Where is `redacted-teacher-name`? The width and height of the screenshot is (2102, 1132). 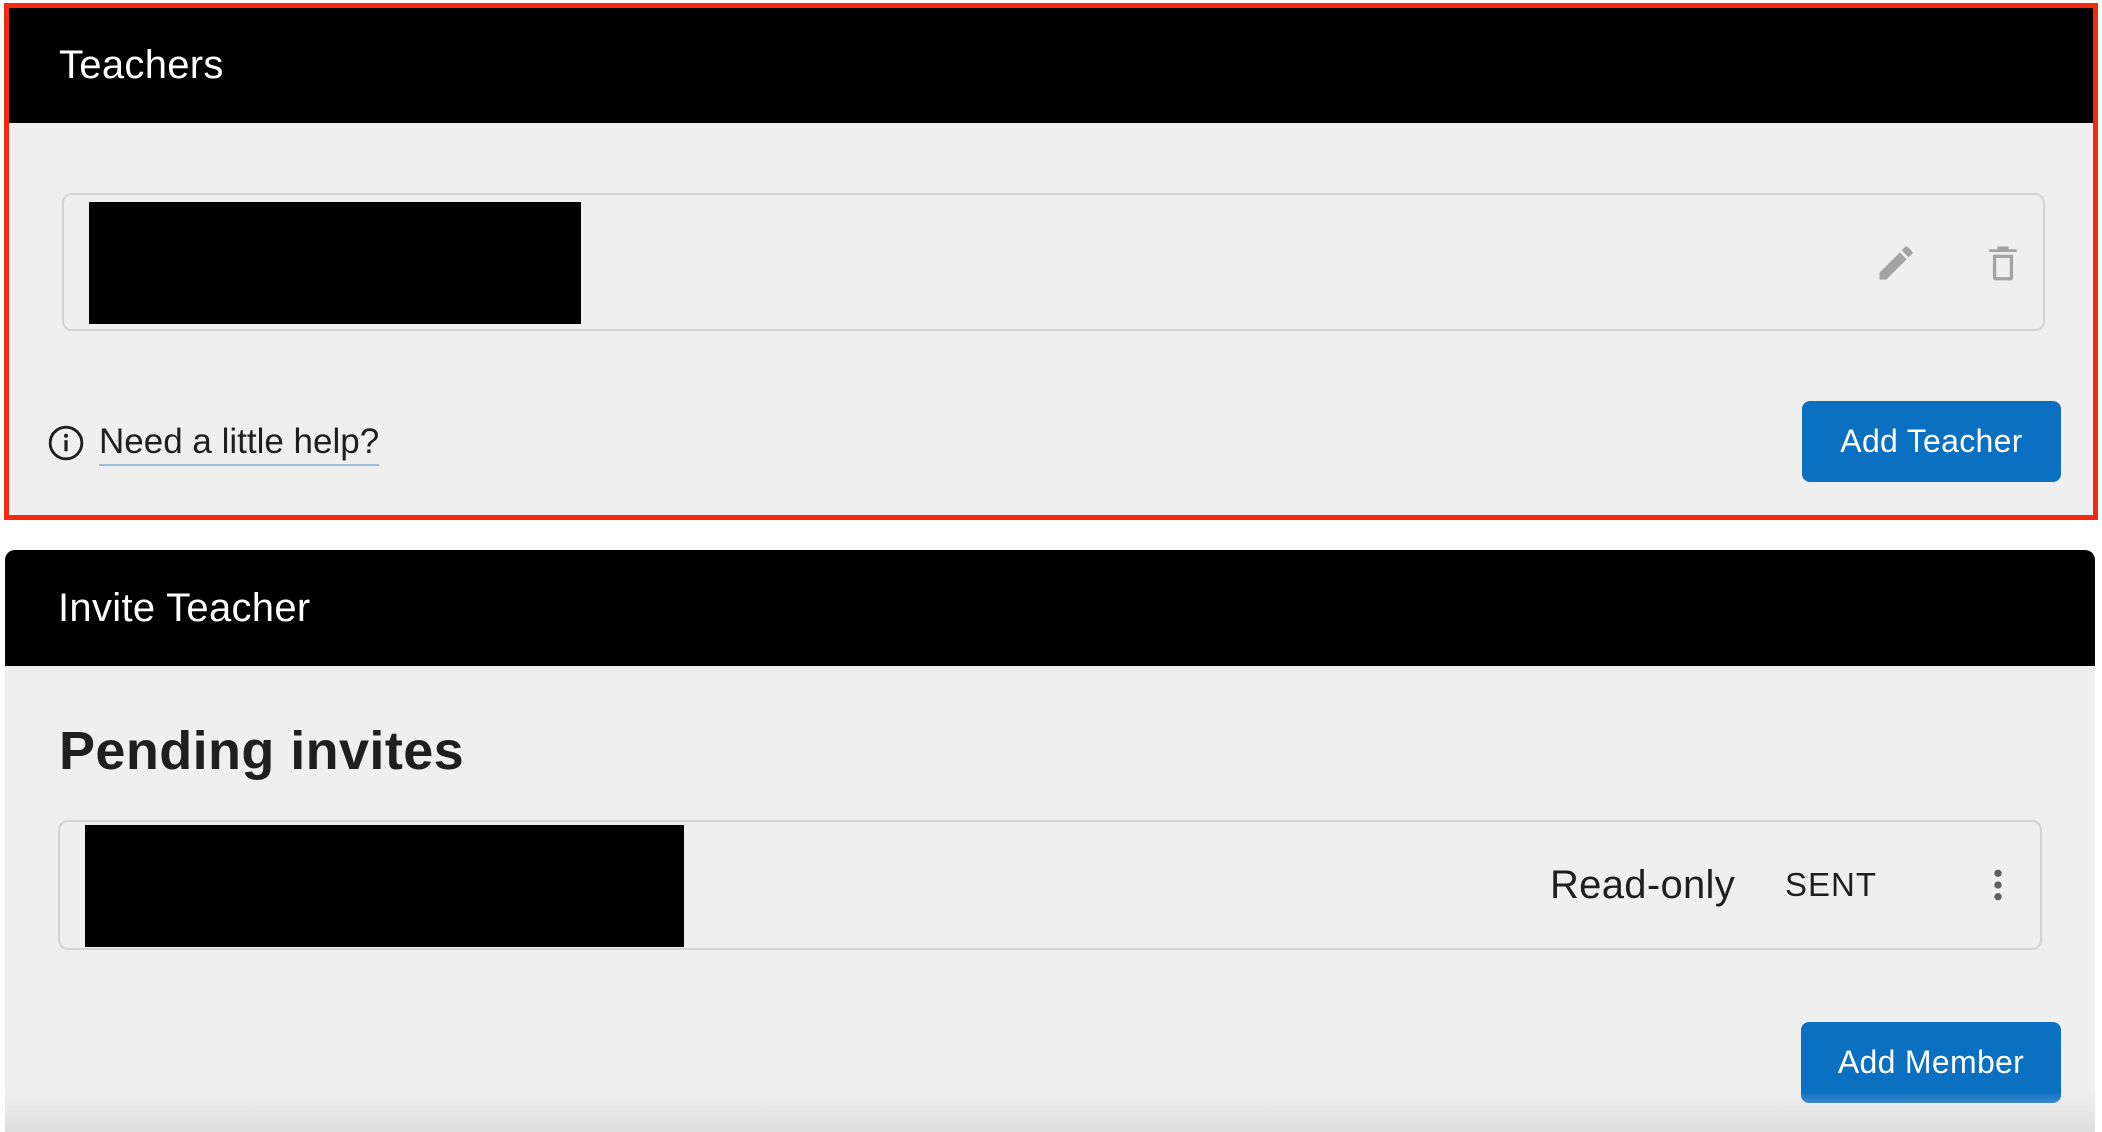 redacted-teacher-name is located at coordinates (335, 263).